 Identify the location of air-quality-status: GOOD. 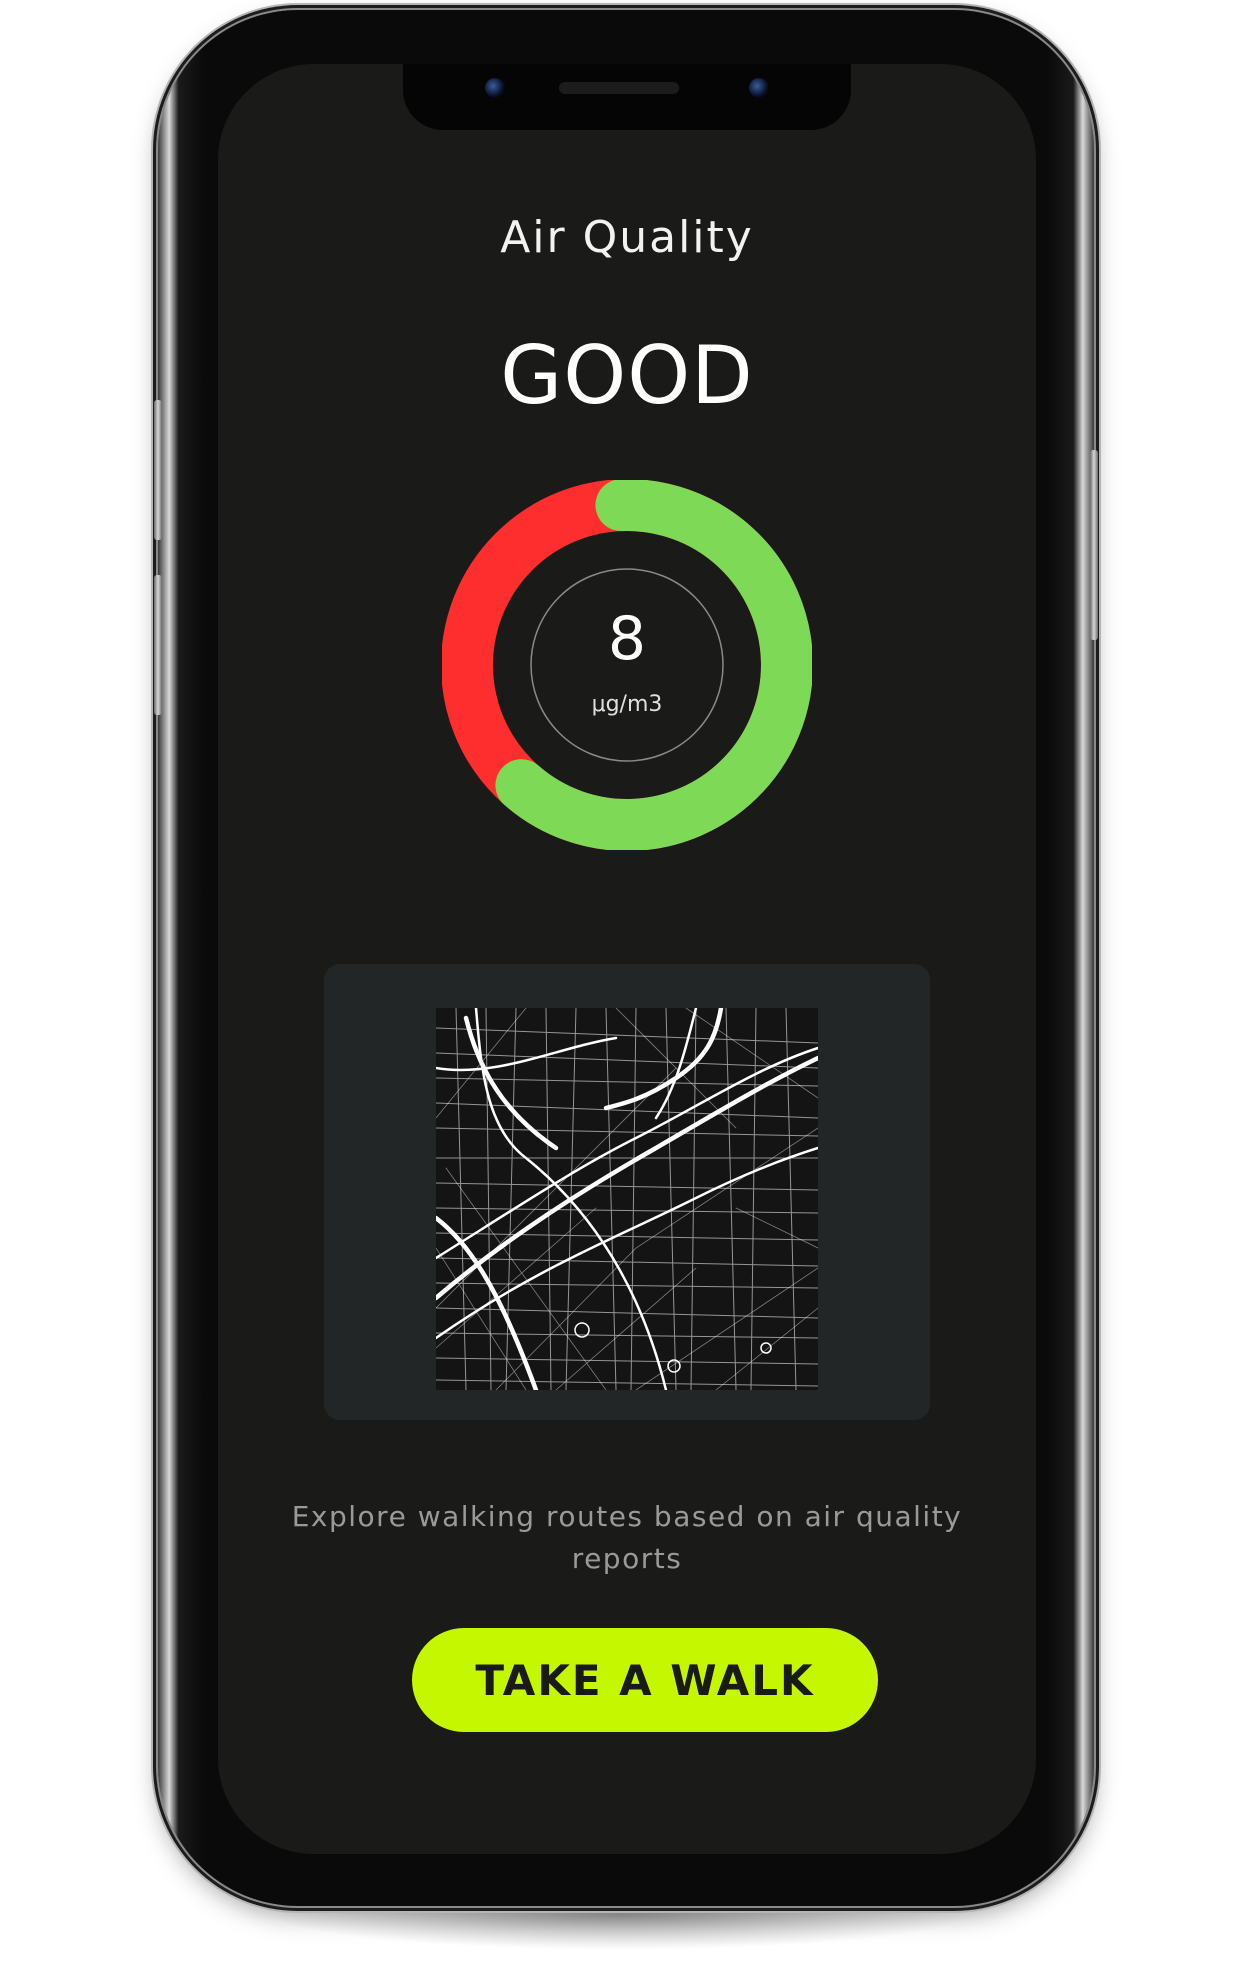
(627, 375).